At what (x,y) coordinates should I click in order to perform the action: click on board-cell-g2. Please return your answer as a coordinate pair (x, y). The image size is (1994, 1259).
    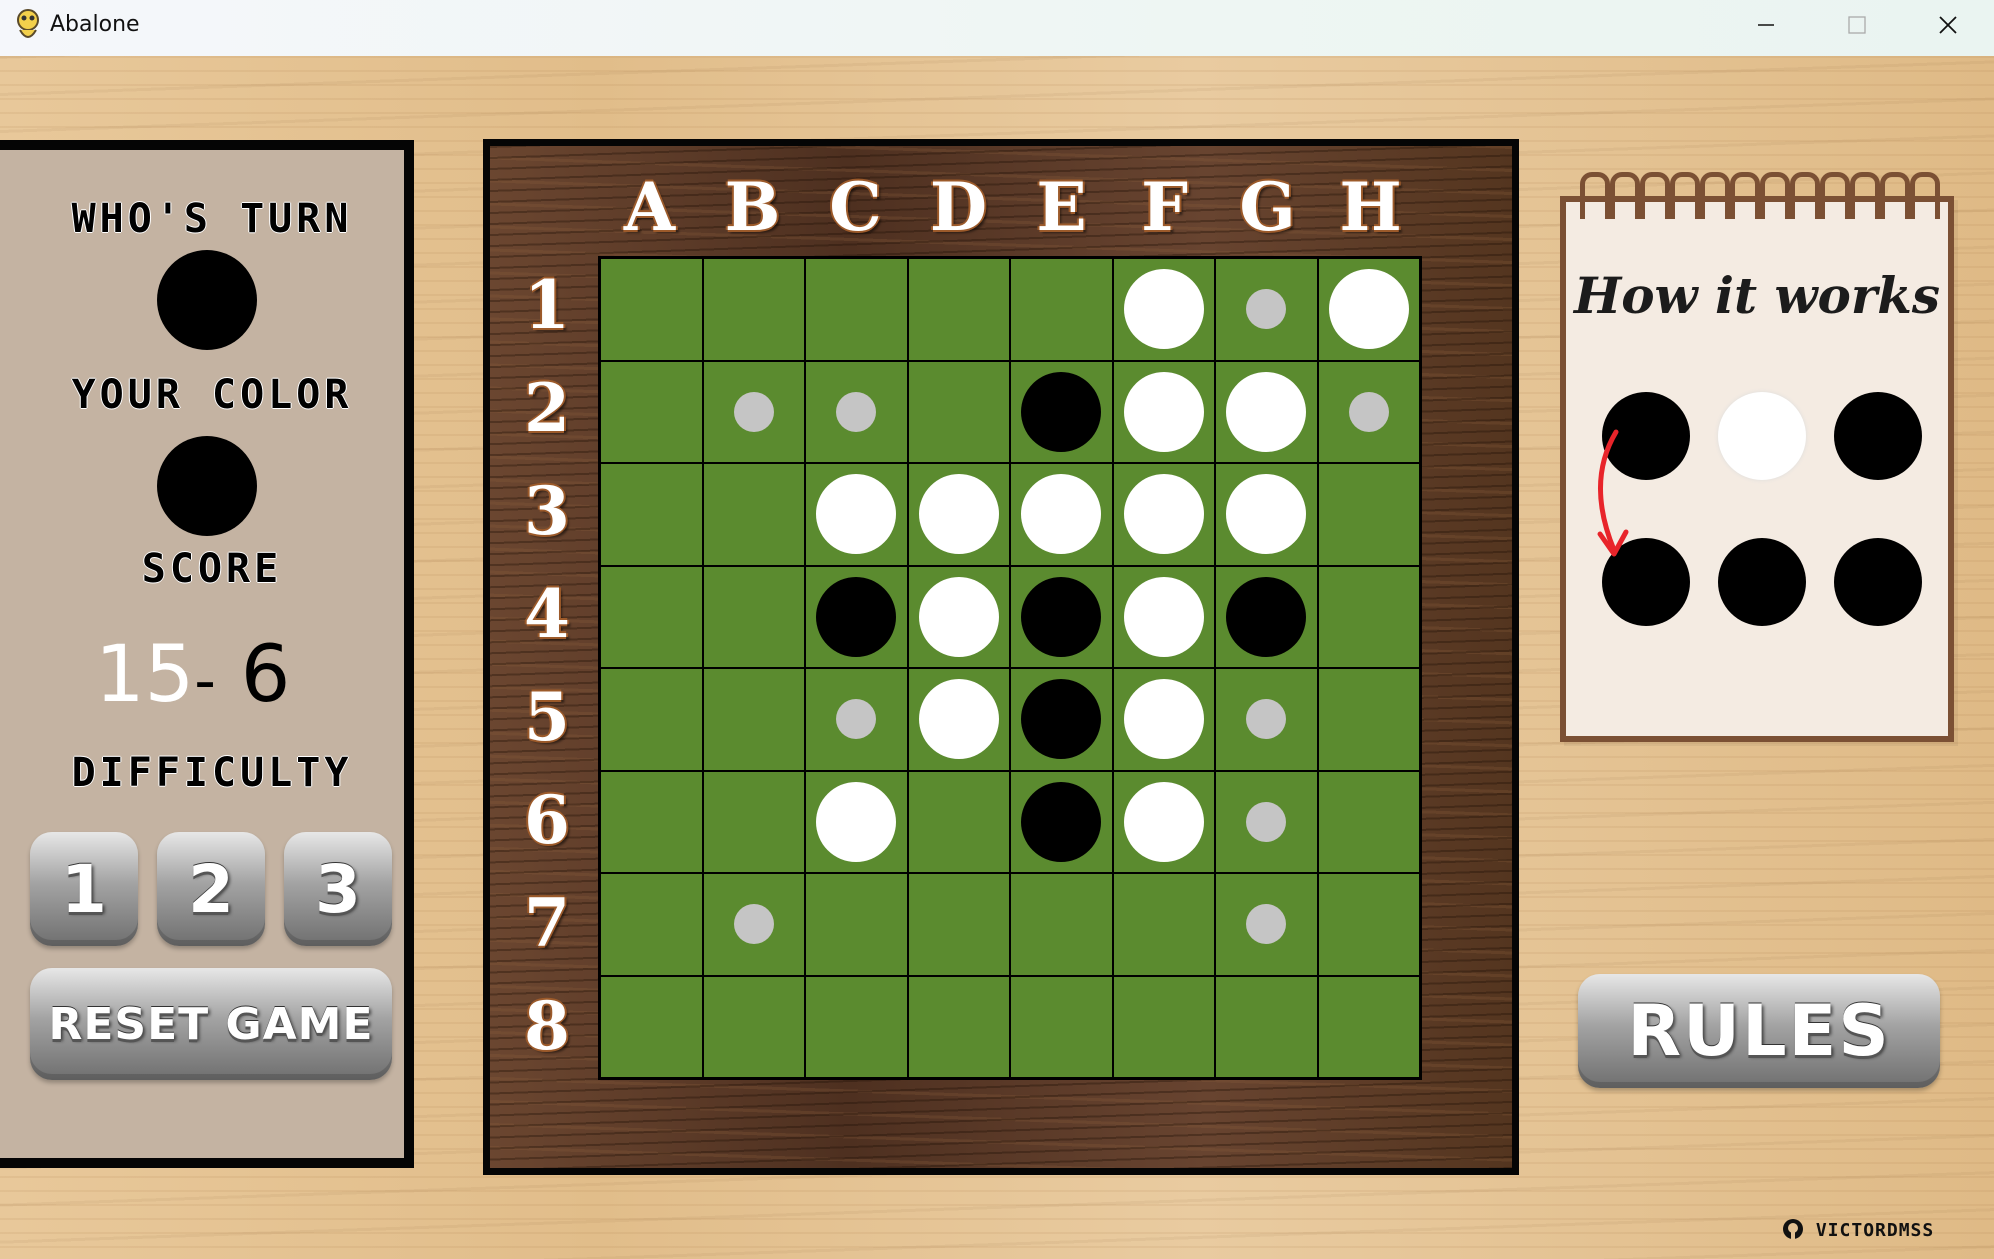
    Looking at the image, I should click on (1266, 411).